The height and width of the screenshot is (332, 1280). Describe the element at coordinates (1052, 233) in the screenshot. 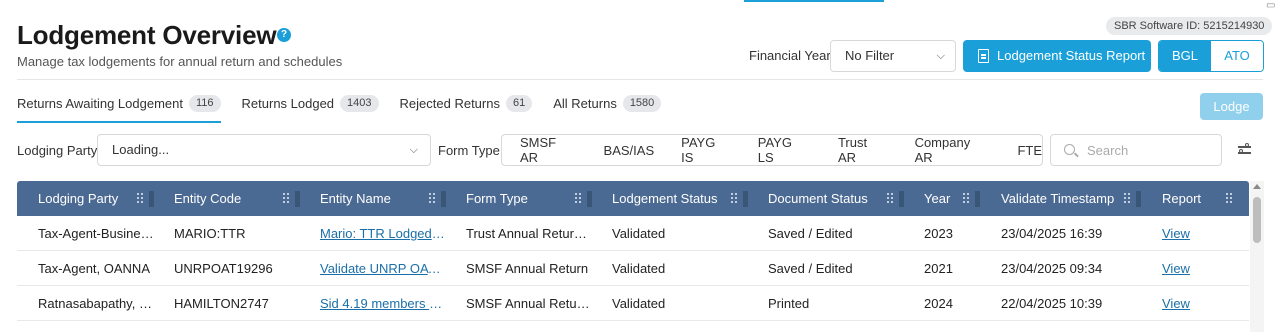

I see `cell-validate-timestamp: 23/04/2025 16:39` at that location.